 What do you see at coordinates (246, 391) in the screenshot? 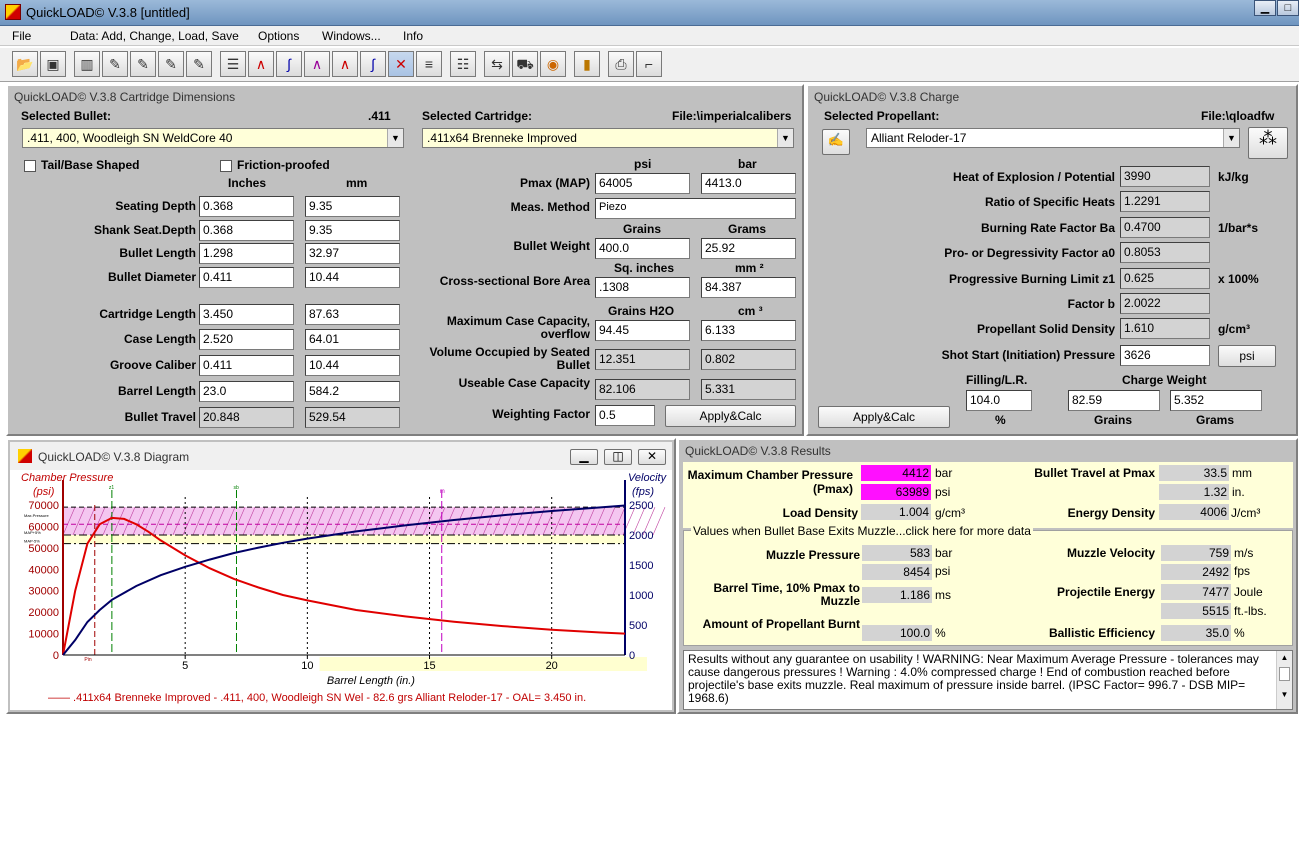
I see `dimension-inches-field: 23.0` at bounding box center [246, 391].